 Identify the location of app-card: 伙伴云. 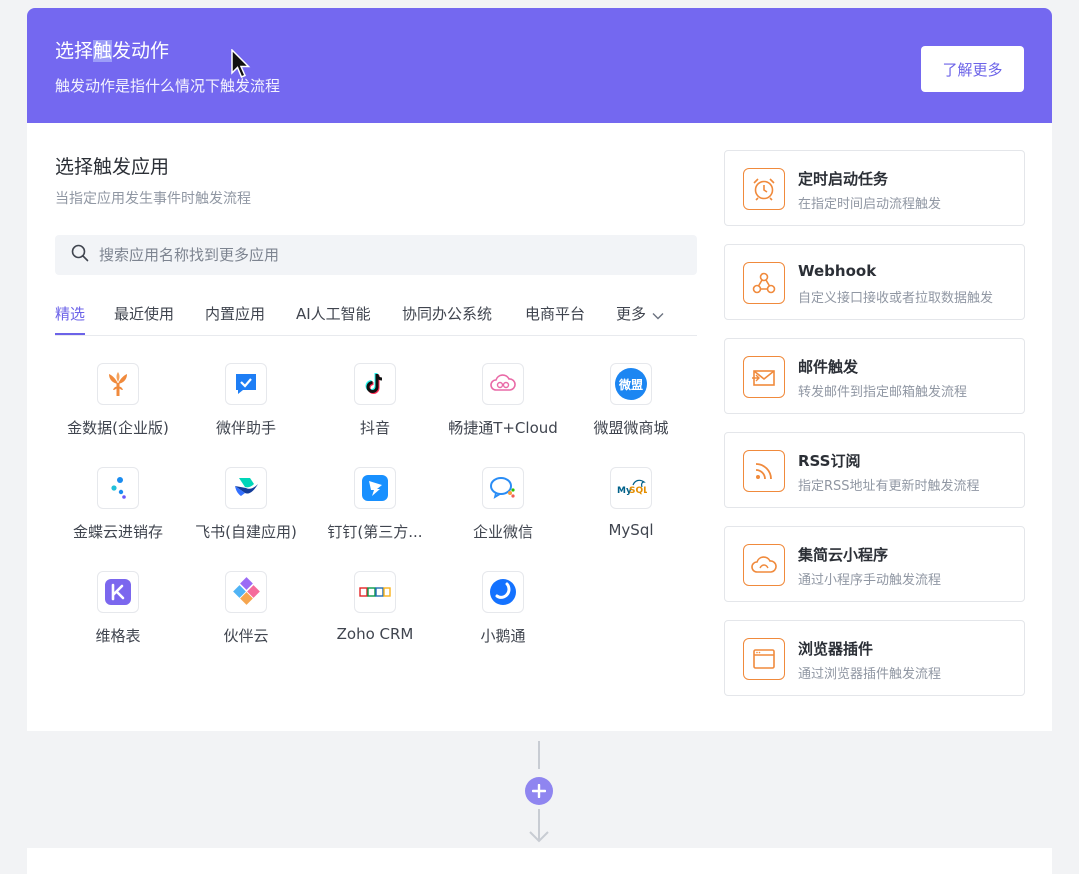
(246, 616).